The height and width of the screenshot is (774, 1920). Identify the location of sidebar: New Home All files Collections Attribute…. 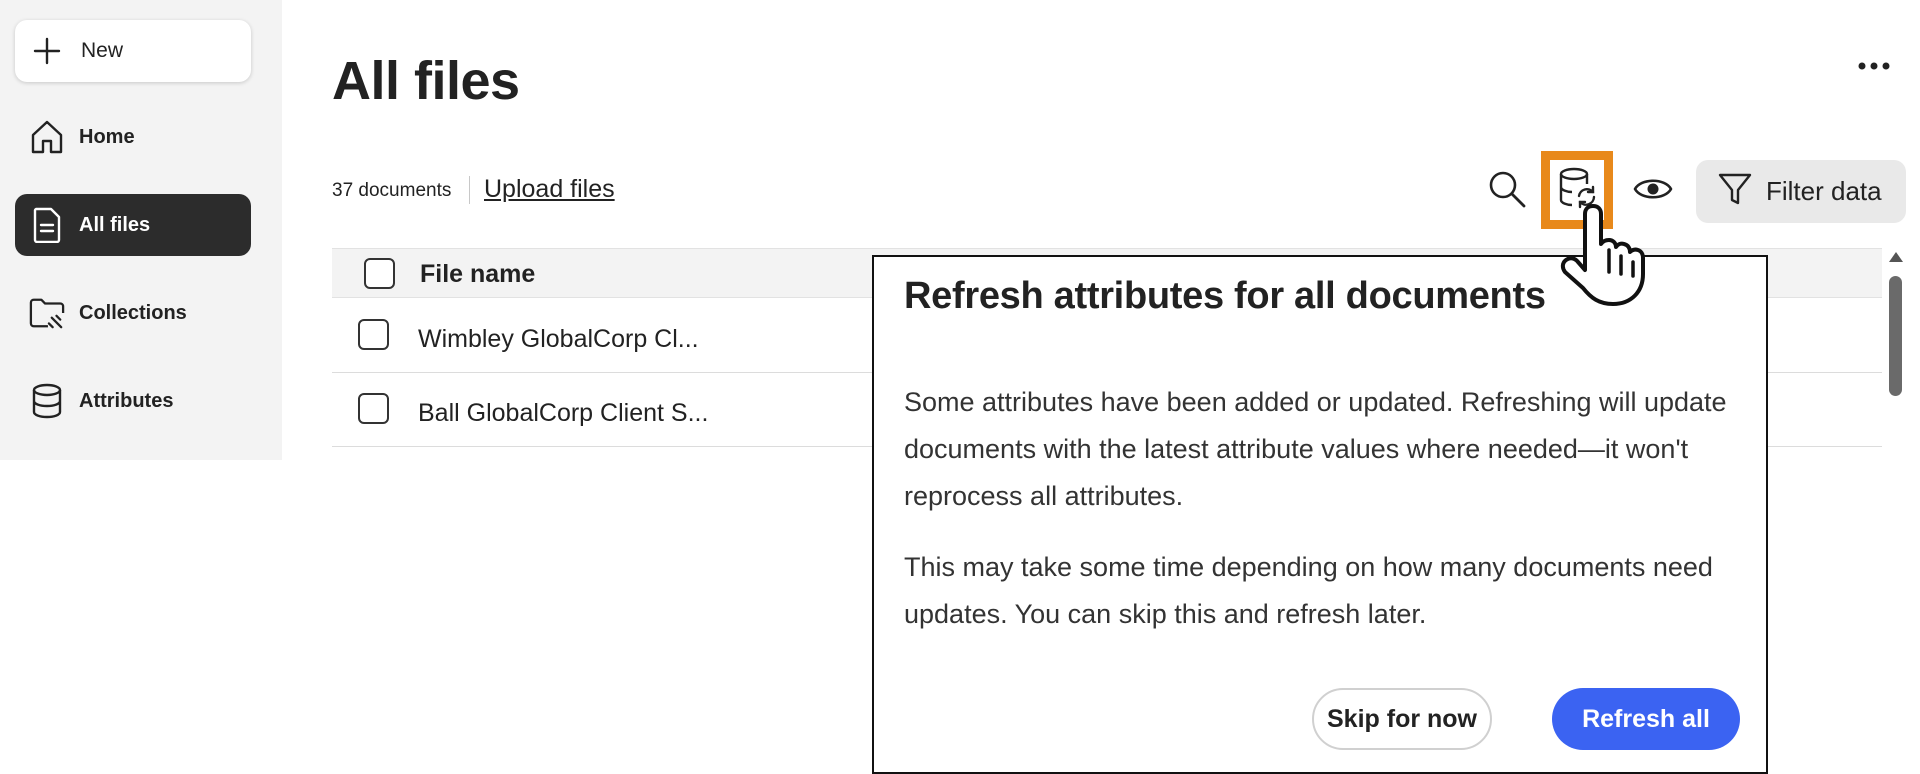
(141, 230).